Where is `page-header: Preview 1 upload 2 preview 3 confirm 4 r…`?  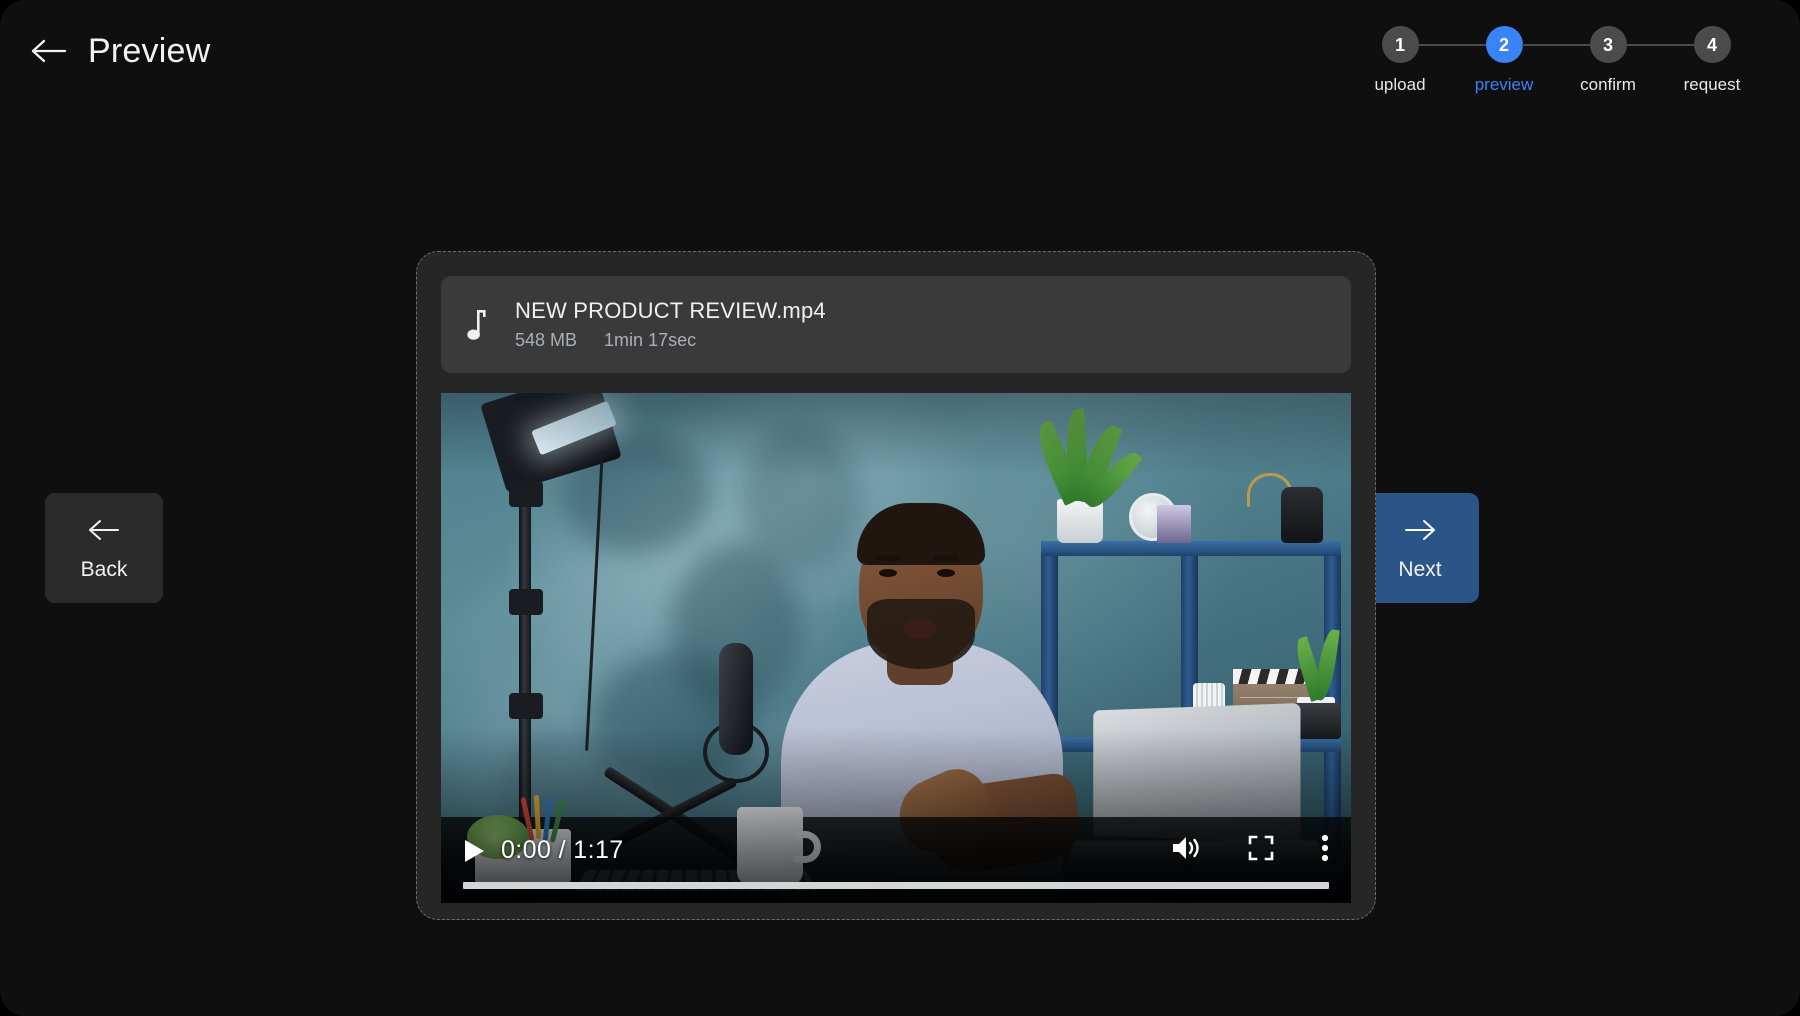
page-header: Preview 1 upload 2 preview 3 confirm 4 r… is located at coordinates (900, 60).